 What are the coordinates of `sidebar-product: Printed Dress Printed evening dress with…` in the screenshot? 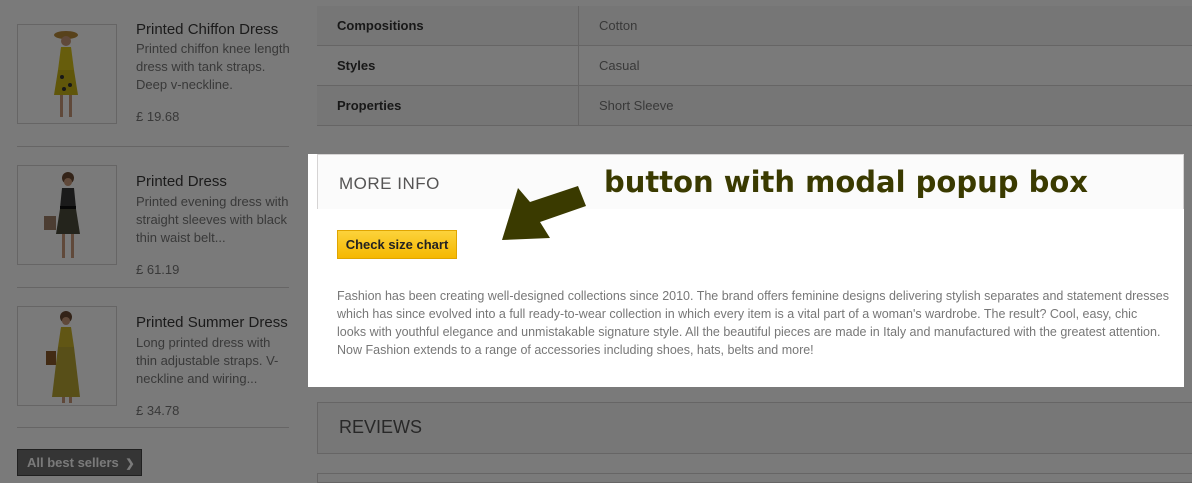 It's located at (153, 211).